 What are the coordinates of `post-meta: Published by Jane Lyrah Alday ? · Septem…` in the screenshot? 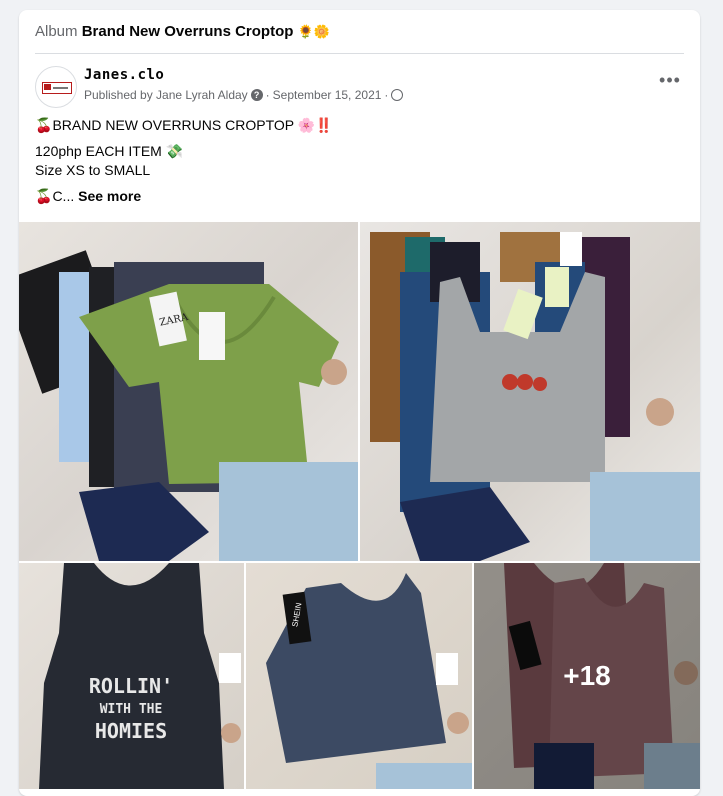 It's located at (244, 95).